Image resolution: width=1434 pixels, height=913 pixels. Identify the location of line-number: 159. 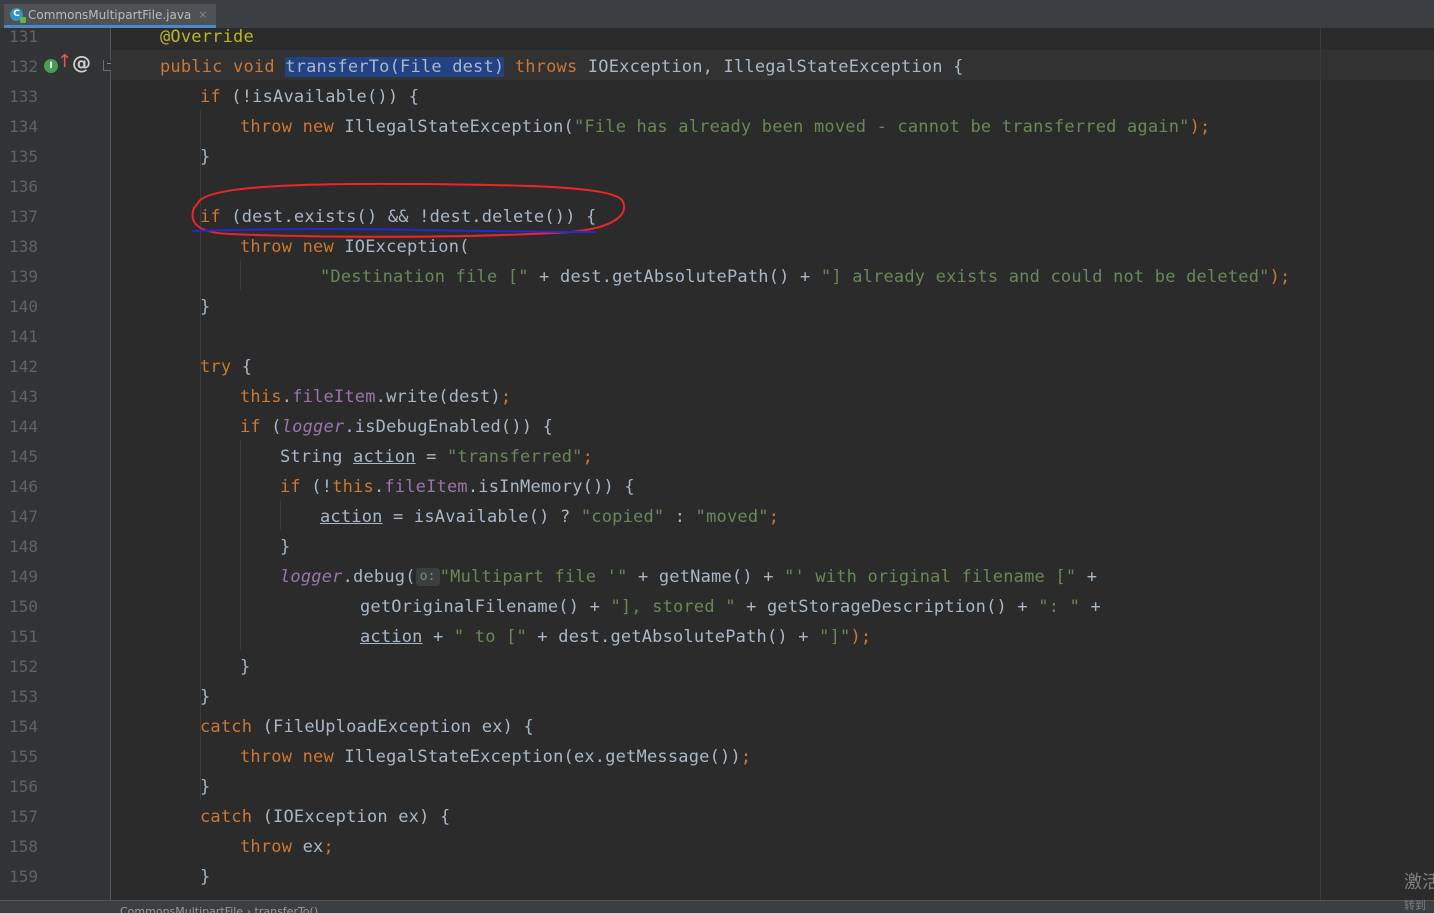
(23, 876).